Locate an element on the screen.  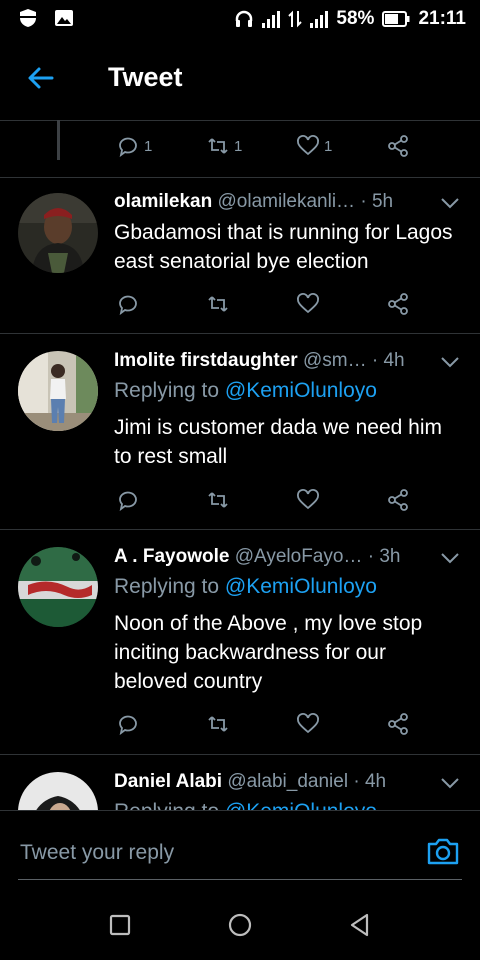
retweet-count: 1 is located at coordinates (238, 146).